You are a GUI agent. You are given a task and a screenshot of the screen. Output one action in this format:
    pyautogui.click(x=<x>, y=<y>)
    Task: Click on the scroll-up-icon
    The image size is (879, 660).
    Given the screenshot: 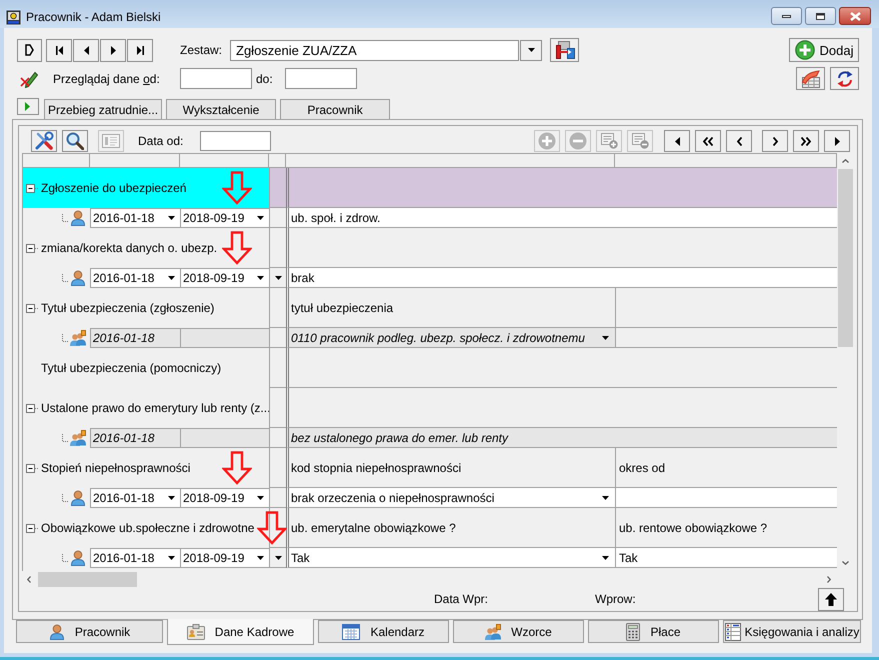 What is the action you would take?
    pyautogui.click(x=845, y=161)
    